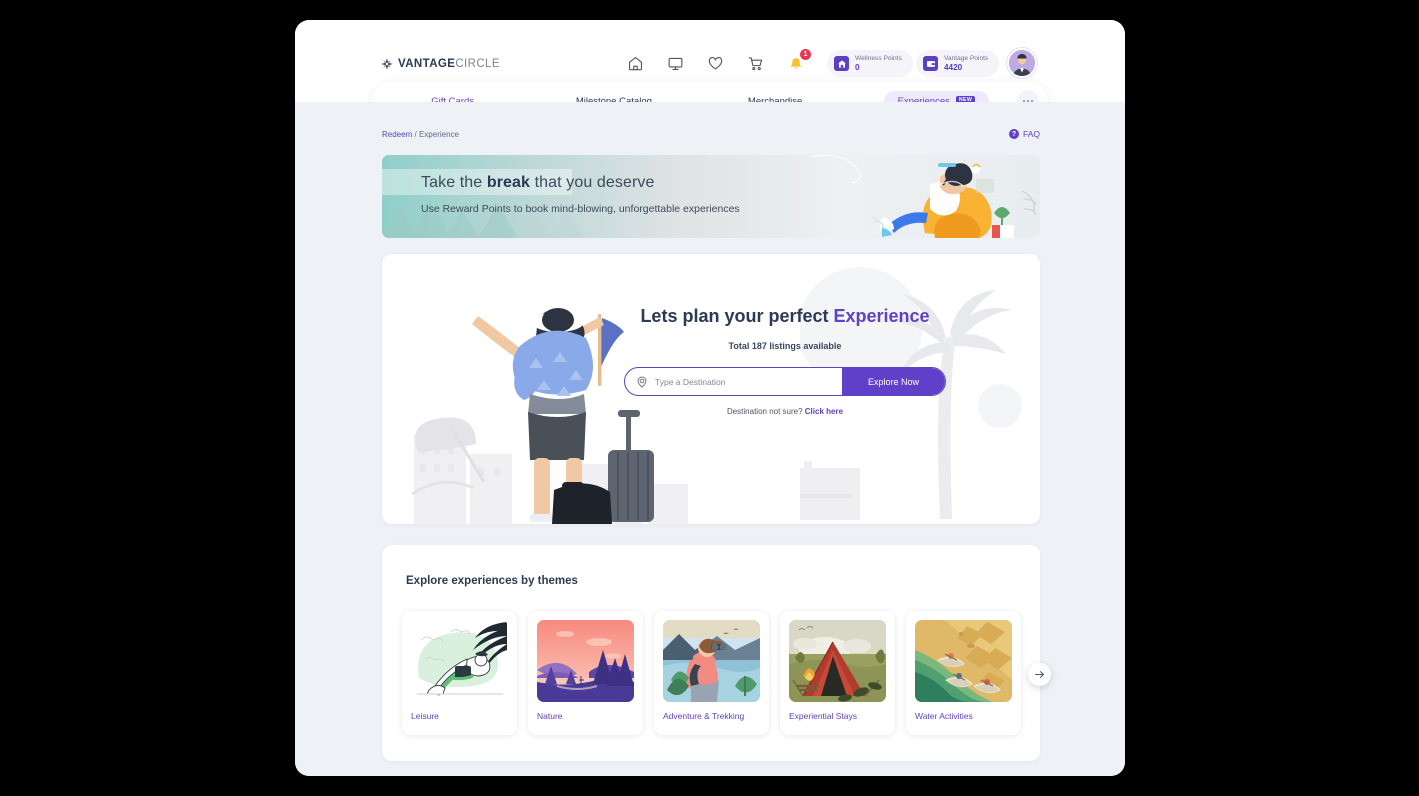 The image size is (1419, 796). I want to click on banner-illustration, so click(923, 196).